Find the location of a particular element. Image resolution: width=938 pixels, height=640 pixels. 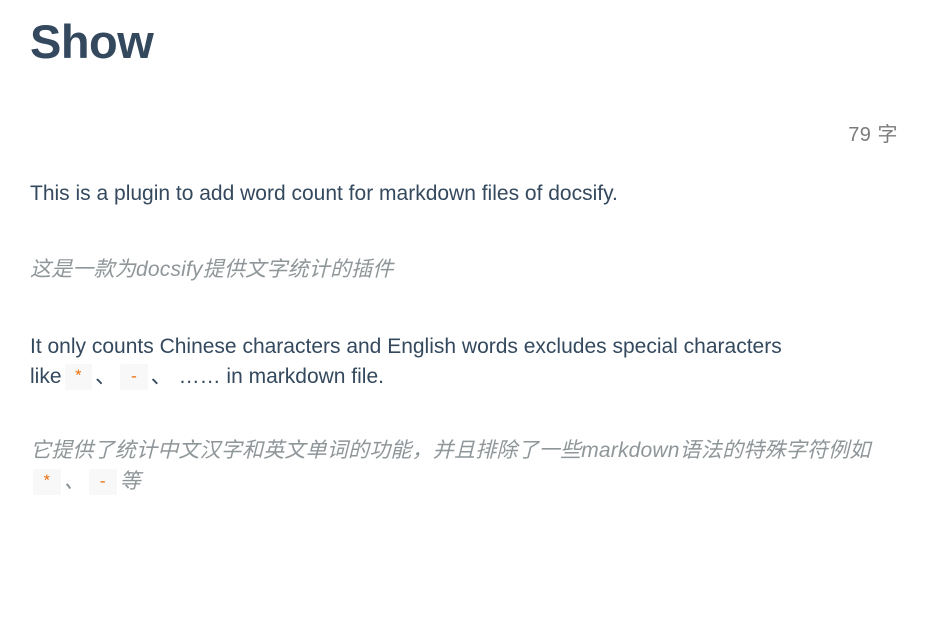

inline-code-asterisk: * is located at coordinates (78, 377).